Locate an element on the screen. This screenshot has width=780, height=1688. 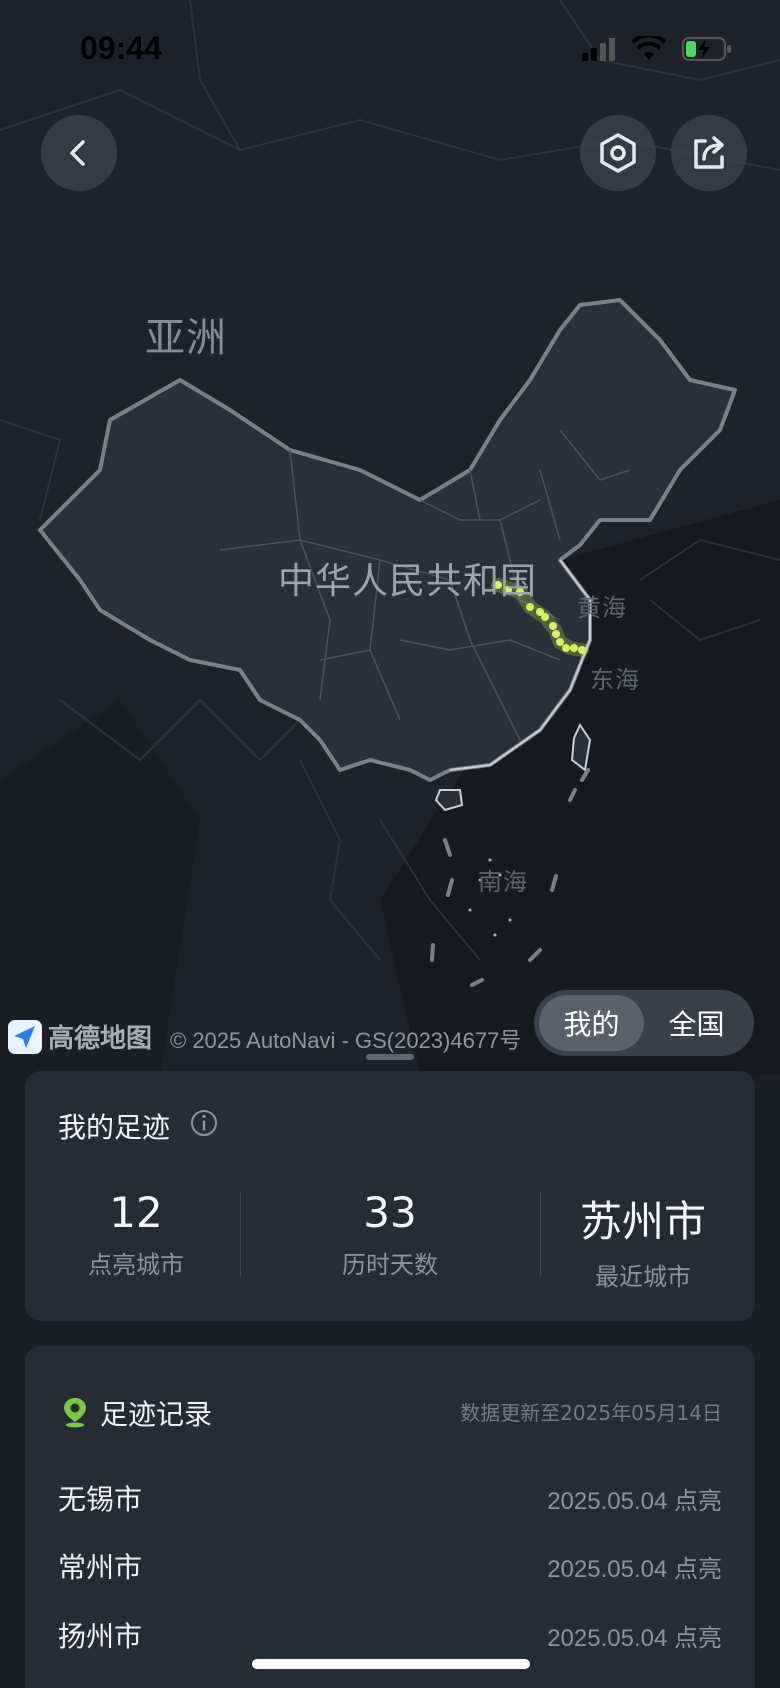
record-row: 无锡市 2025.05.04 点亮 is located at coordinates (390, 1498).